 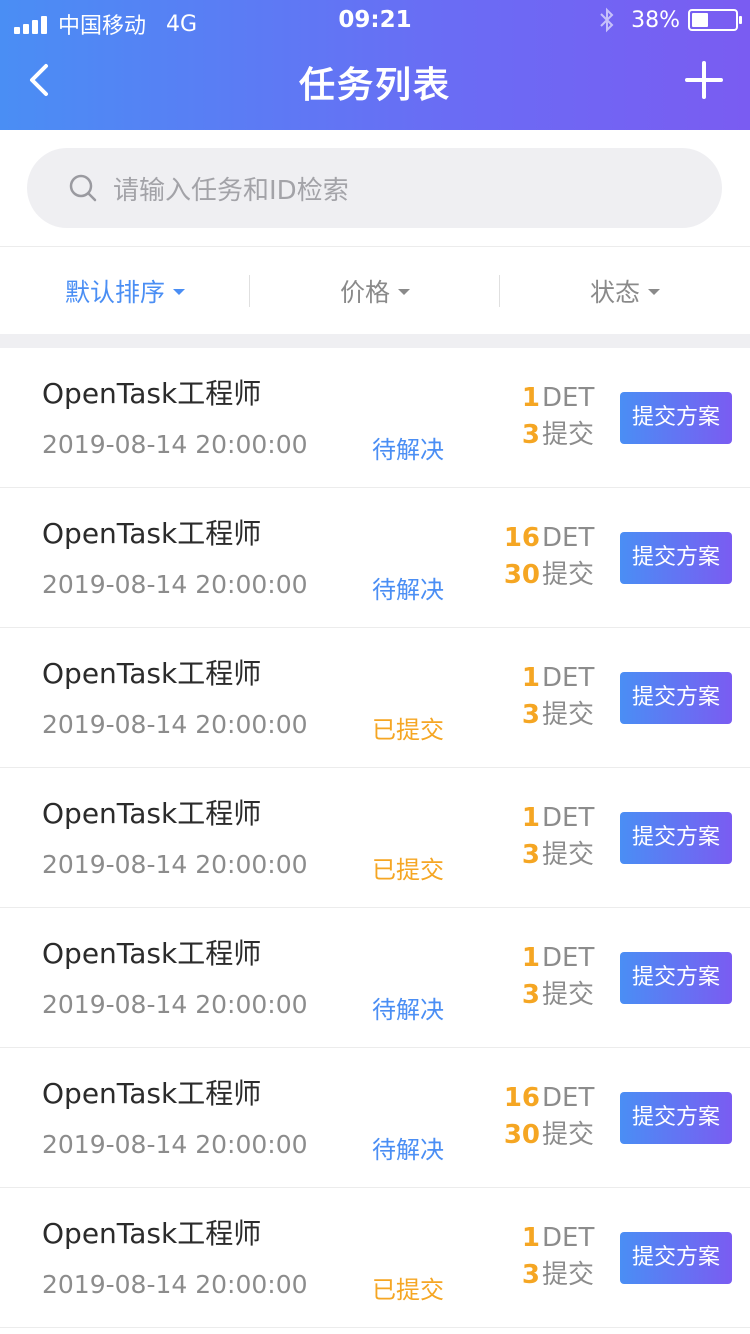 I want to click on search-icon, so click(x=83, y=188).